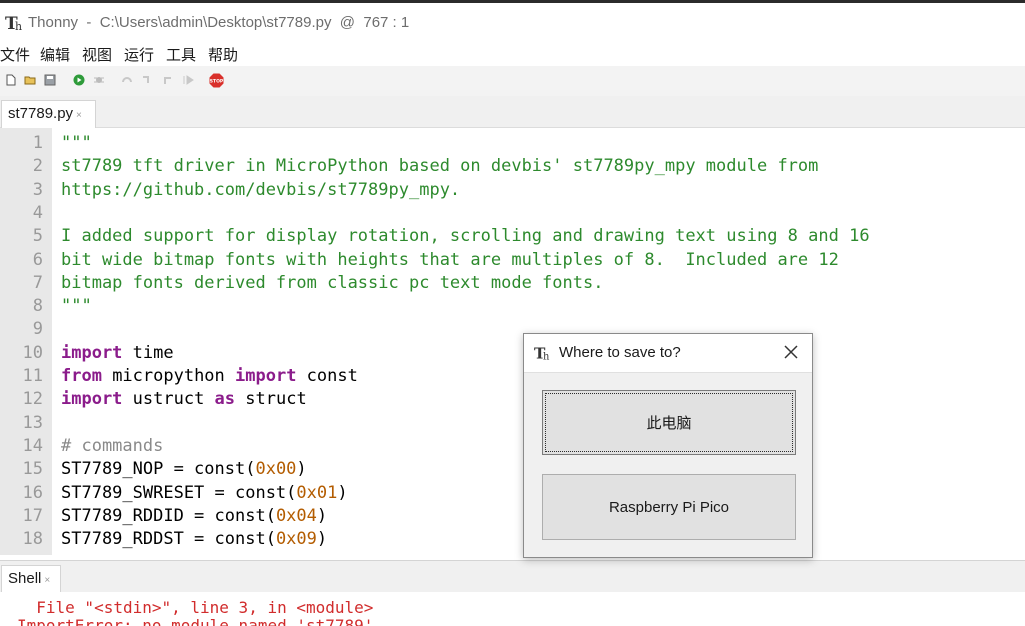 Image resolution: width=1025 pixels, height=626 pixels. I want to click on tab-label: Shell, so click(25, 578).